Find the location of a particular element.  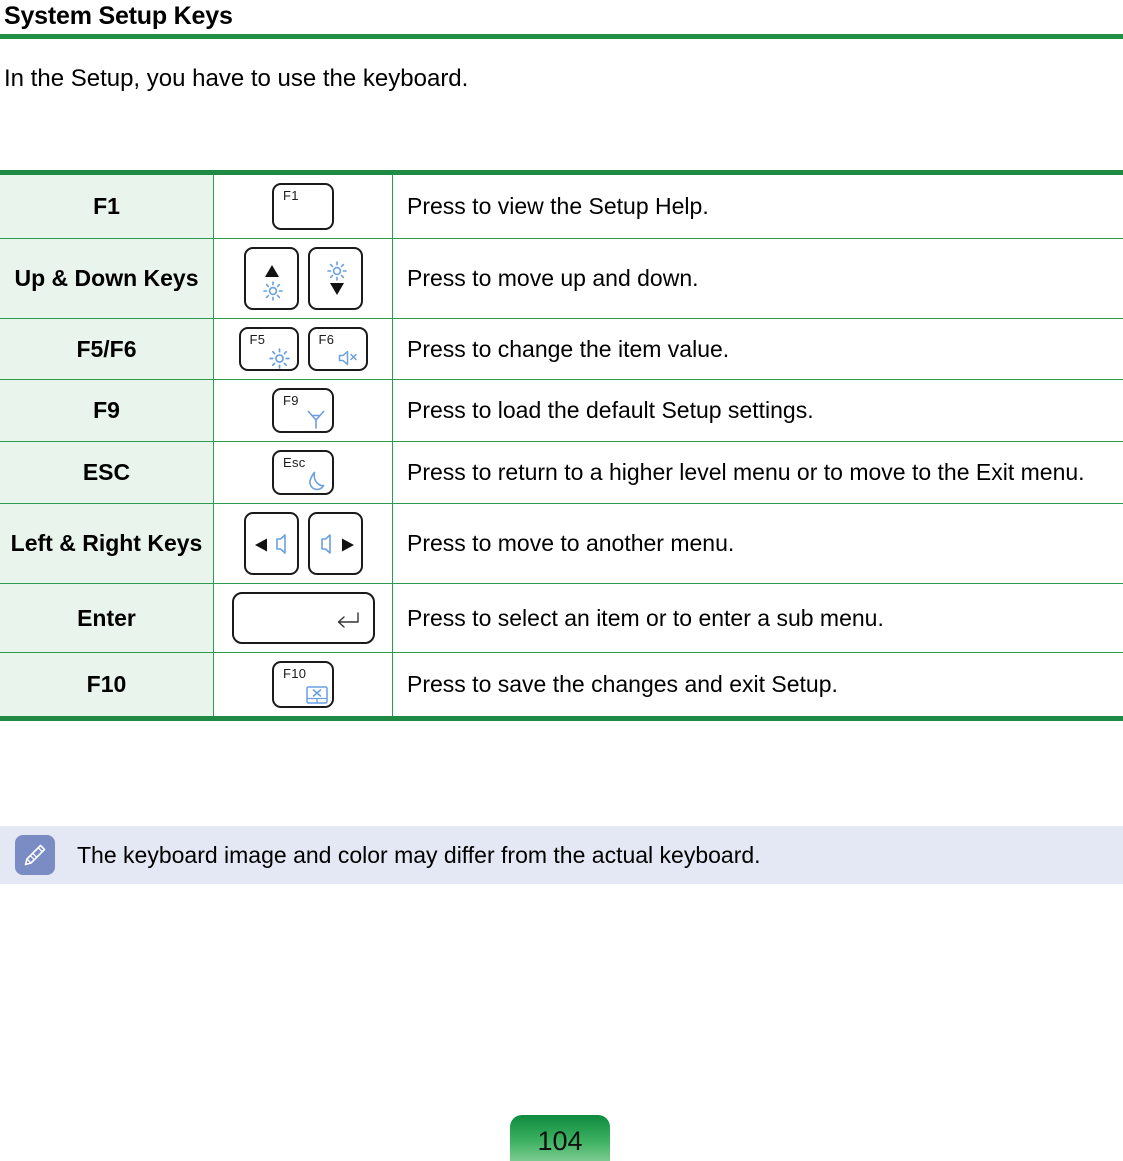

key-image-cell: F10 is located at coordinates (303, 686).